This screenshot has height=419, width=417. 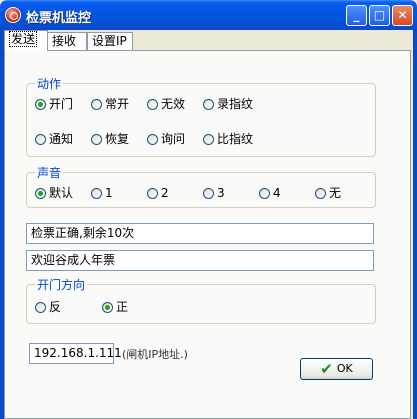 I want to click on ok-button: ✔ OK, so click(x=336, y=369).